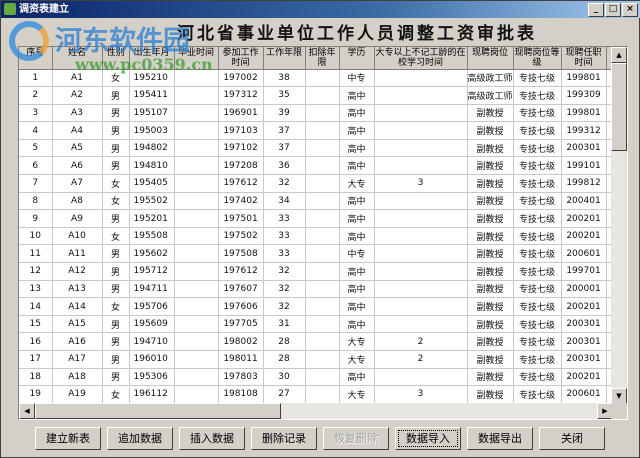 The width and height of the screenshot is (640, 458). What do you see at coordinates (537, 58) in the screenshot?
I see `column-header: 现聘岗位等级` at bounding box center [537, 58].